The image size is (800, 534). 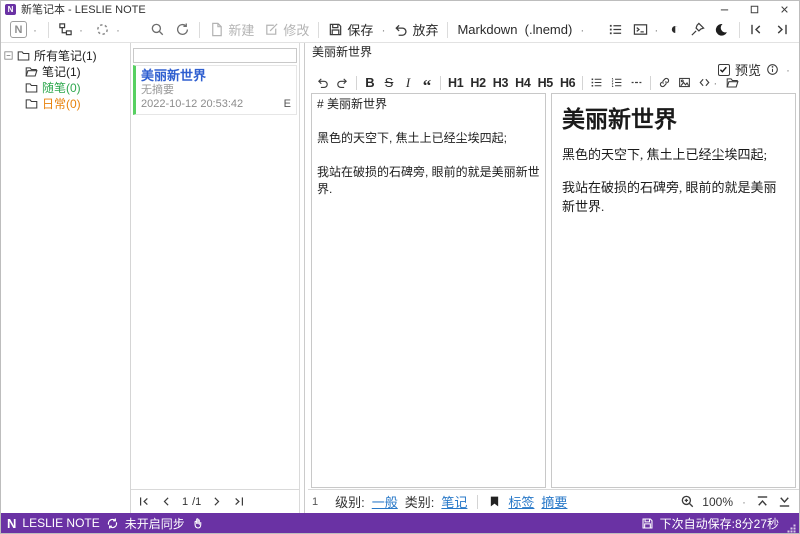 I want to click on app-icon: N, so click(x=10, y=9).